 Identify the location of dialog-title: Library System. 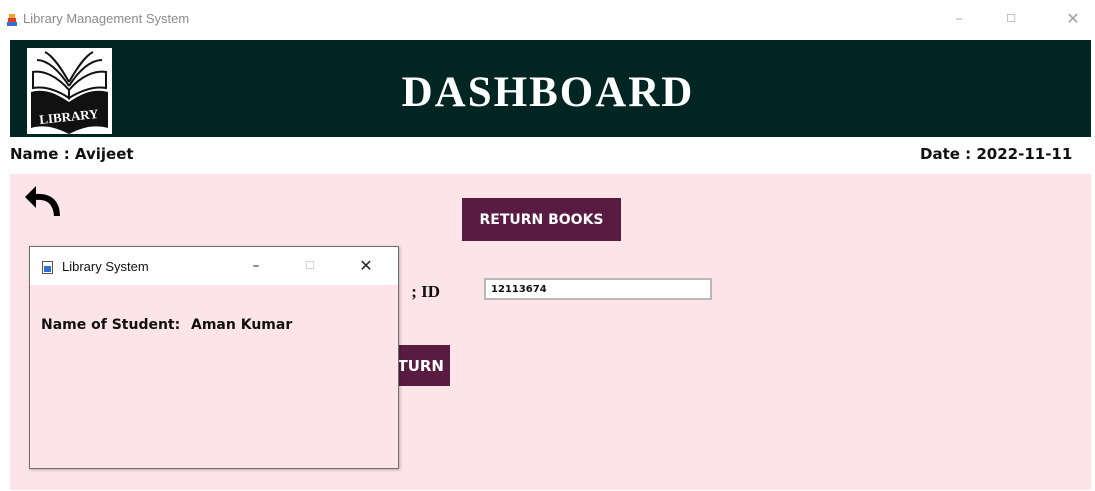
(105, 266).